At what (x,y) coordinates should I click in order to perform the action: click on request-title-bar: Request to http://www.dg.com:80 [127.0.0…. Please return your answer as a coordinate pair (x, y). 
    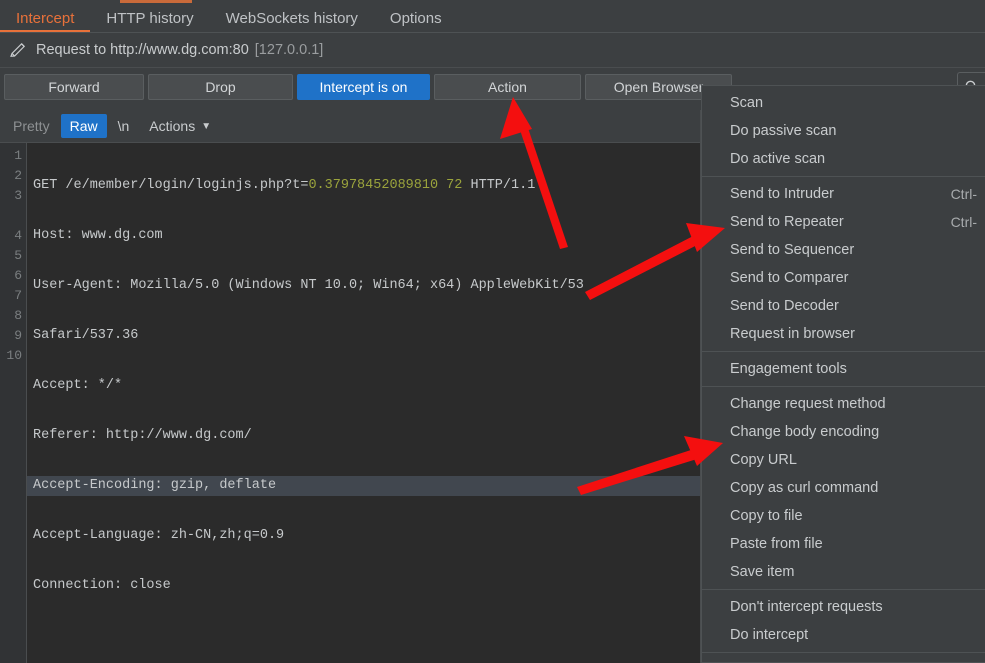
    Looking at the image, I should click on (492, 50).